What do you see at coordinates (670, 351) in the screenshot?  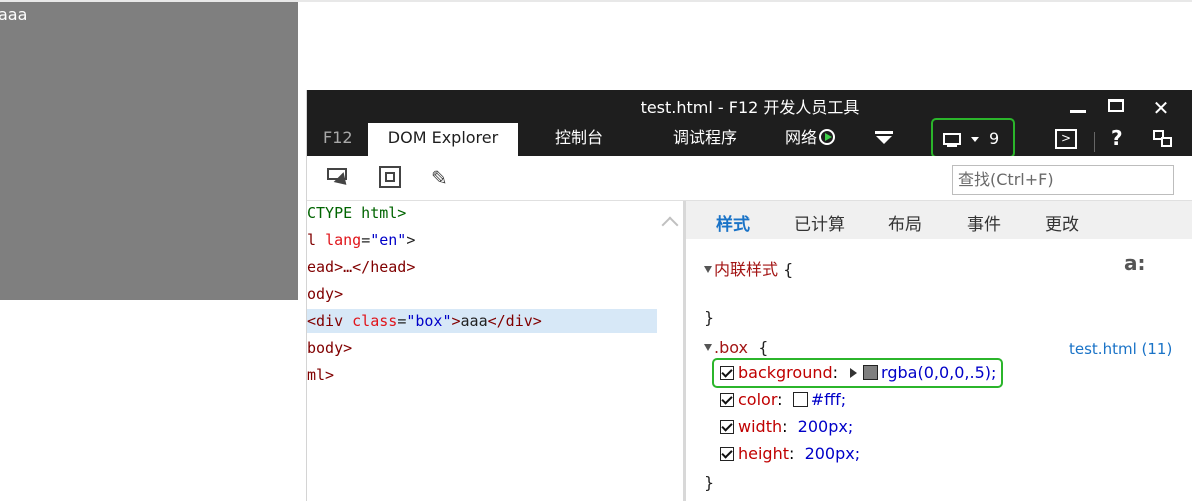 I see `dom-scrollbar` at bounding box center [670, 351].